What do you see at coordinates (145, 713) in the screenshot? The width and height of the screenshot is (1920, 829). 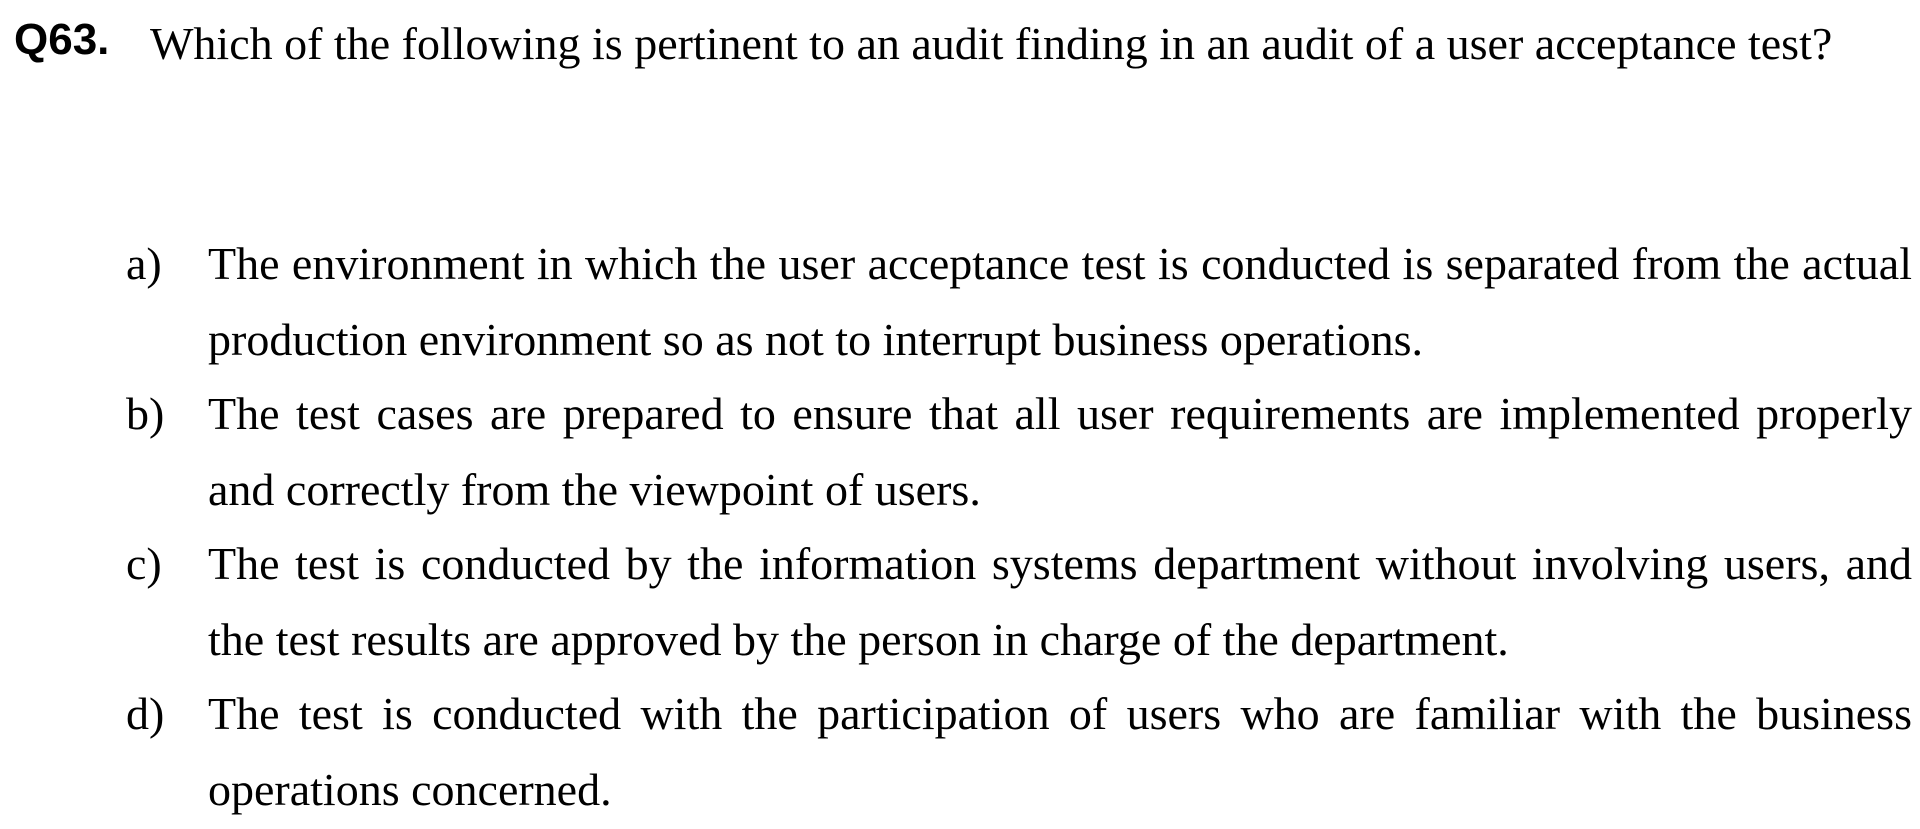 I see `option-letter: d)` at bounding box center [145, 713].